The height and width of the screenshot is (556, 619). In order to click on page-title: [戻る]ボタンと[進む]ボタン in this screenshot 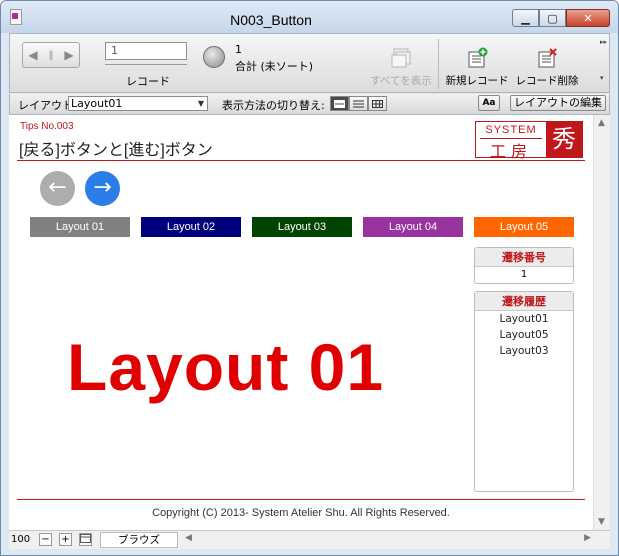, I will do `click(116, 150)`.